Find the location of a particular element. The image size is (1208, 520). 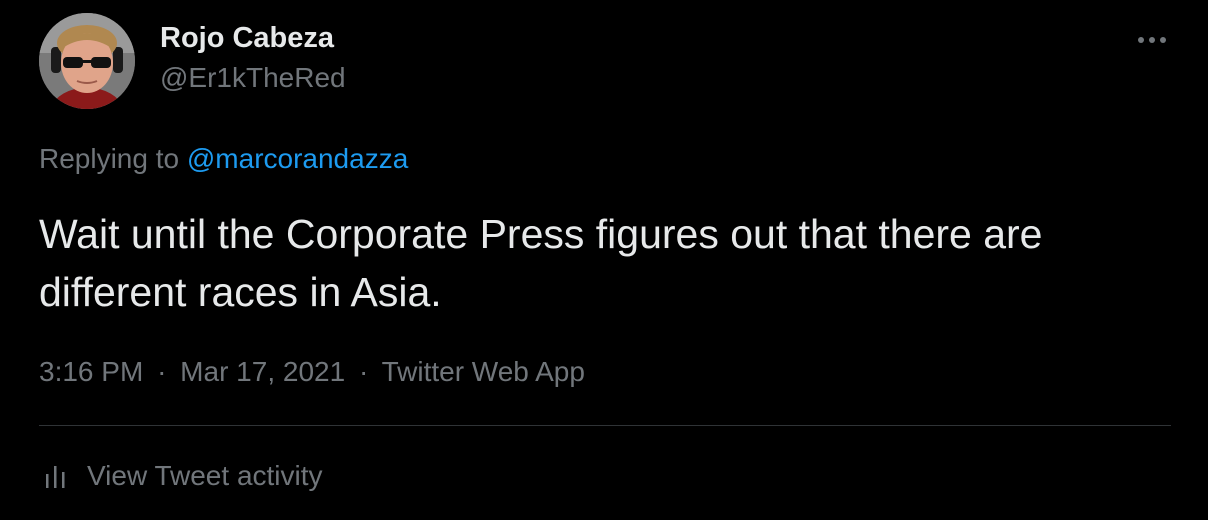

author-display-name: Rojo Cabeza is located at coordinates (247, 38).